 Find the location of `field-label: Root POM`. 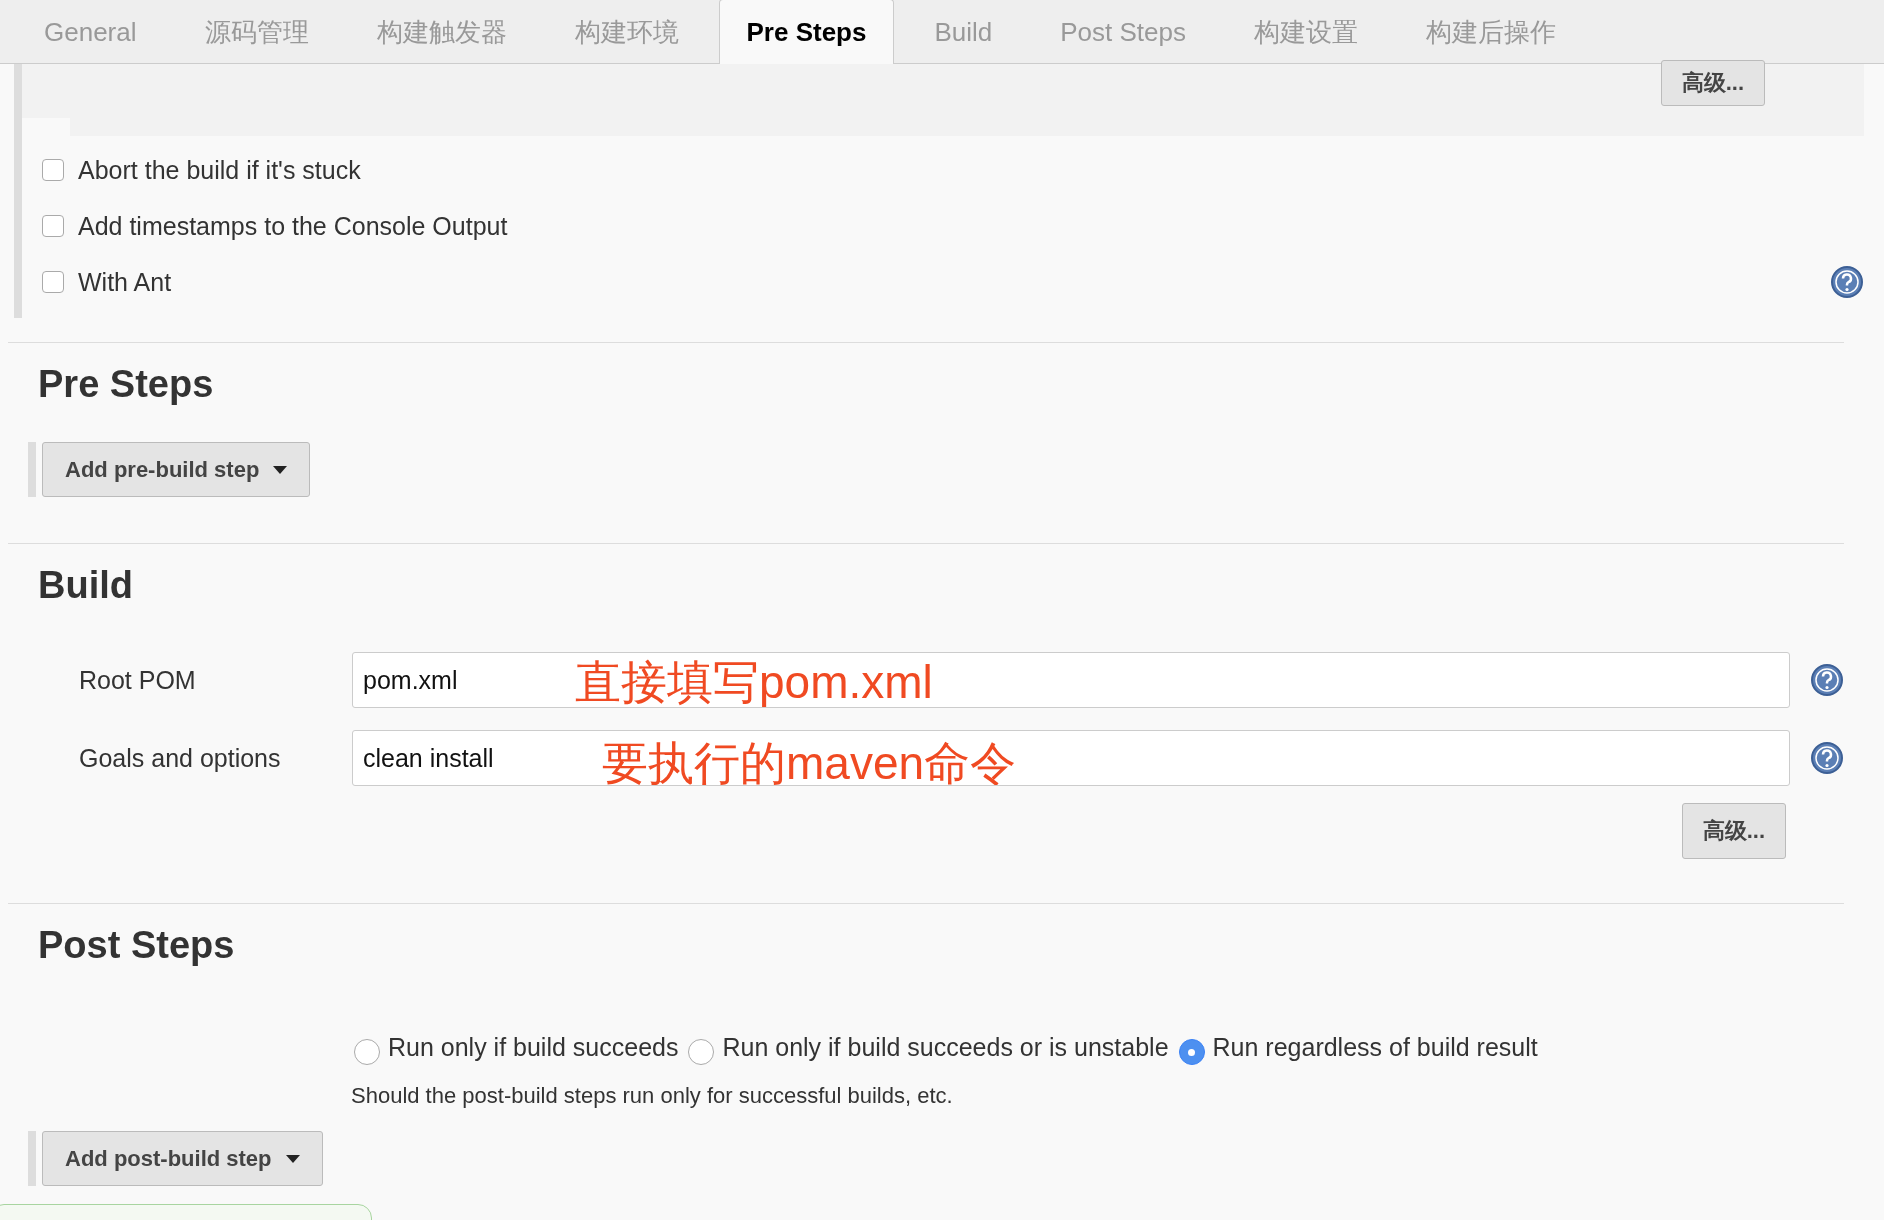

field-label: Root POM is located at coordinates (137, 680).